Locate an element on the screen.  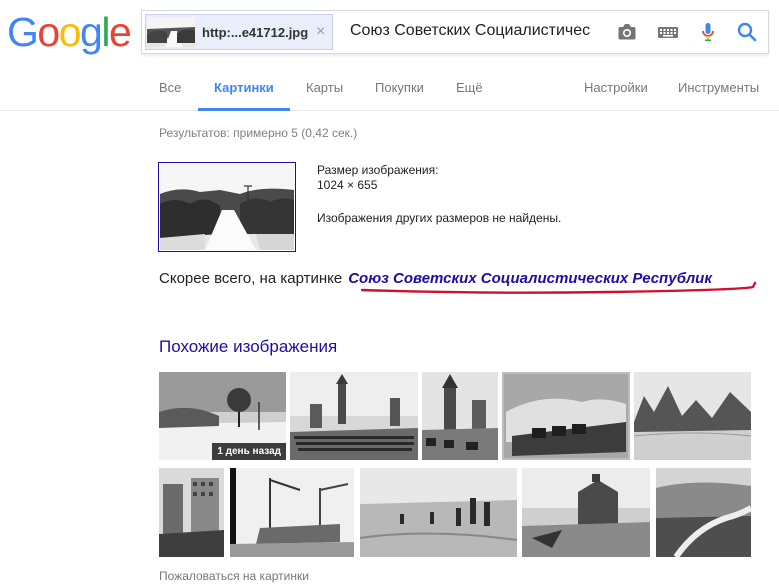
no-other-sizes-text: Изображения других размеров не найдены. is located at coordinates (439, 218).